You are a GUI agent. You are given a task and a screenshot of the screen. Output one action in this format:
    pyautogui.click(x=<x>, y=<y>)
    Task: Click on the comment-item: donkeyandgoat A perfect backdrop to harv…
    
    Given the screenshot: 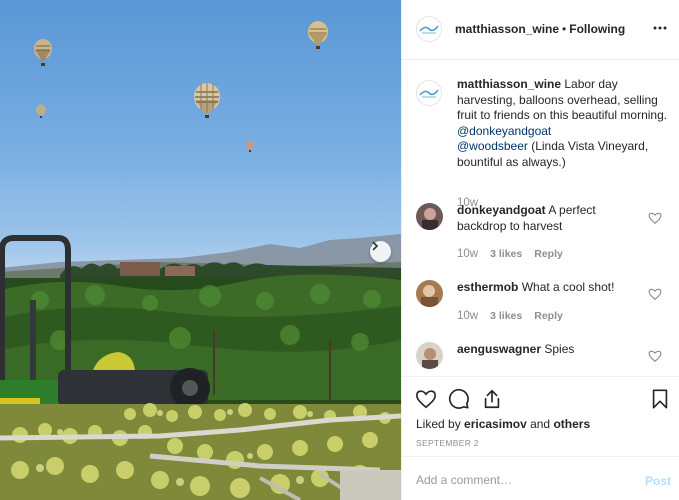 What is the action you would take?
    pyautogui.click(x=543, y=231)
    